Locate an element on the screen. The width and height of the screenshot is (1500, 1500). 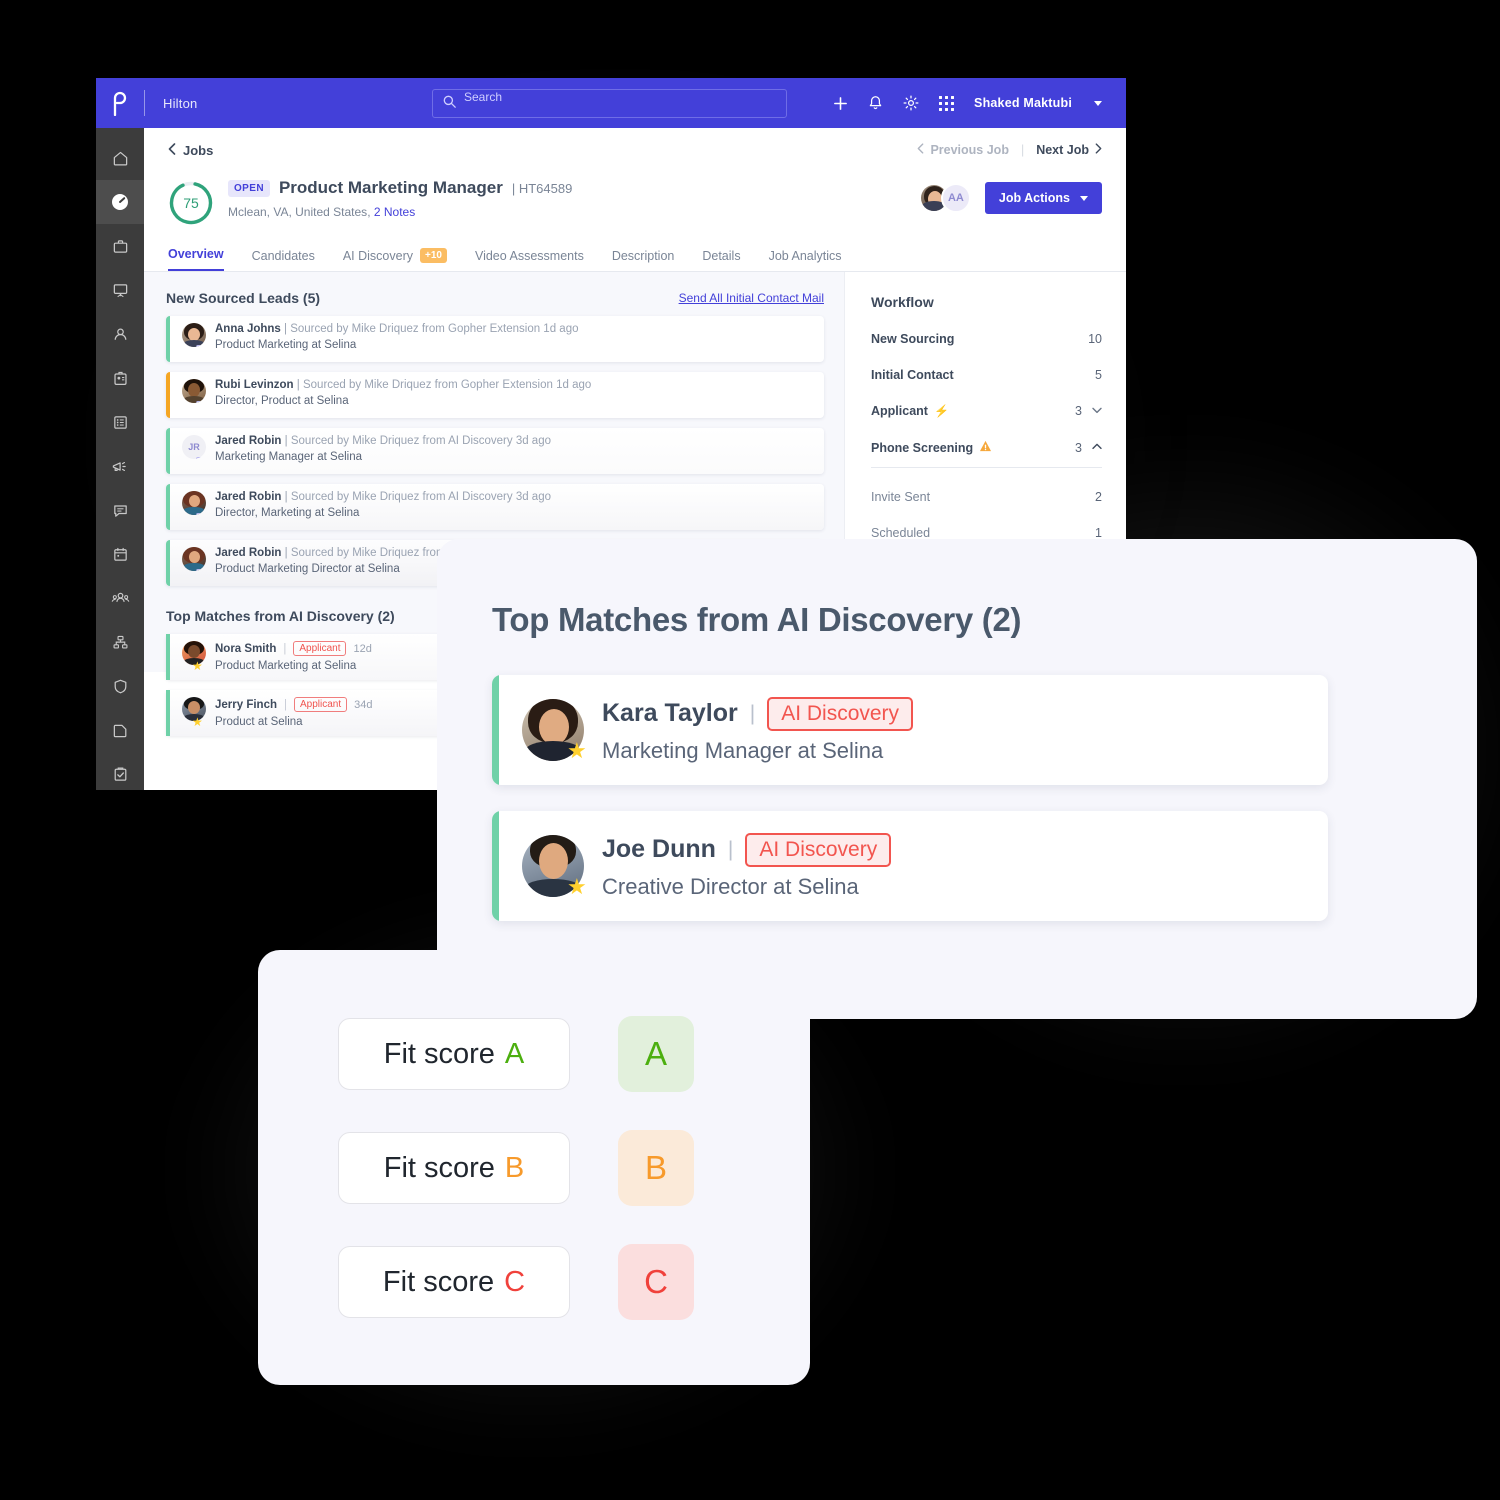
workflow-row-new-sourcing: New Sourcing 10 is located at coordinates (986, 339).